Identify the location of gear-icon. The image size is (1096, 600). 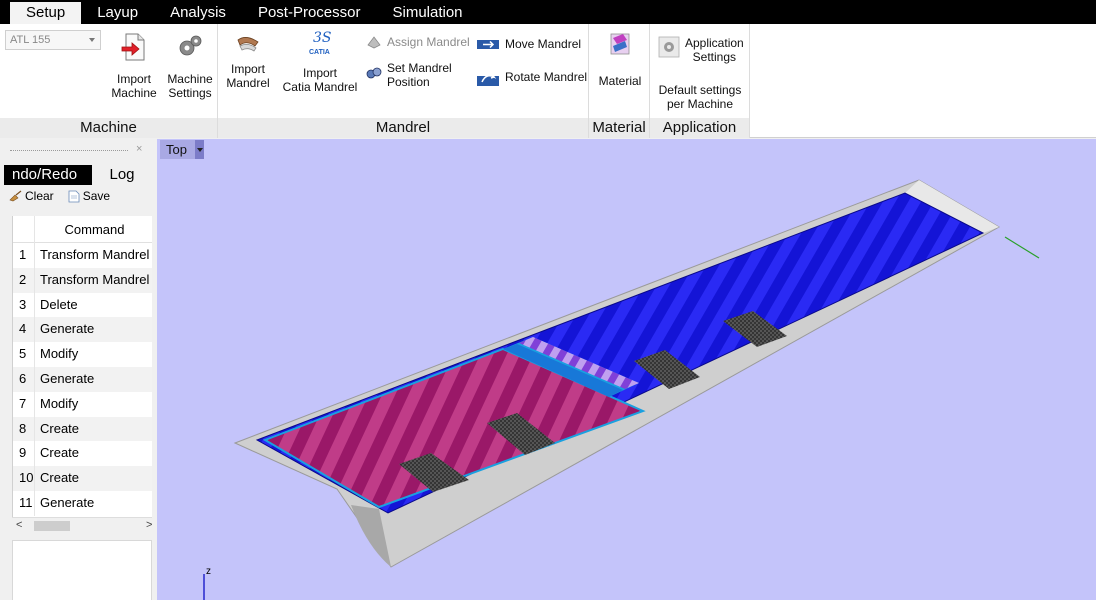
(190, 45).